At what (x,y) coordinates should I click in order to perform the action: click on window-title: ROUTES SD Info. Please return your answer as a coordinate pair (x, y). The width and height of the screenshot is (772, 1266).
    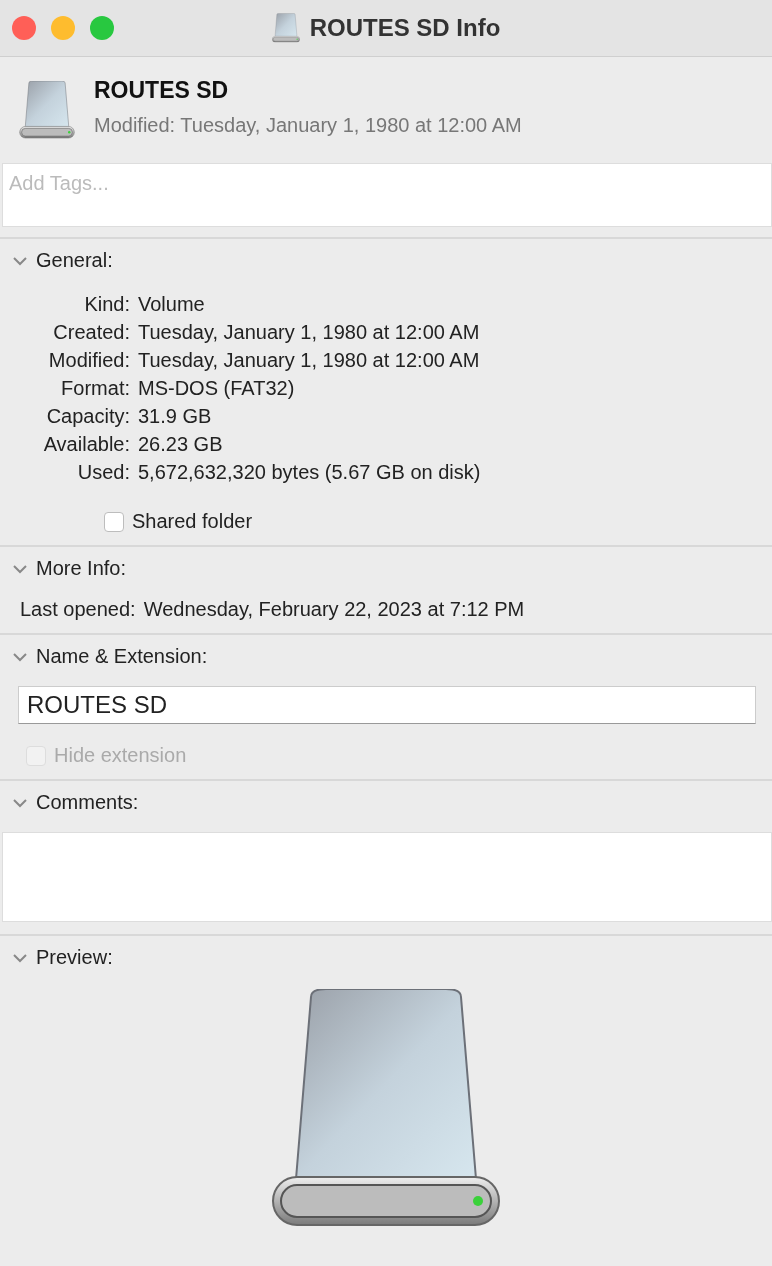
    Looking at the image, I should click on (405, 28).